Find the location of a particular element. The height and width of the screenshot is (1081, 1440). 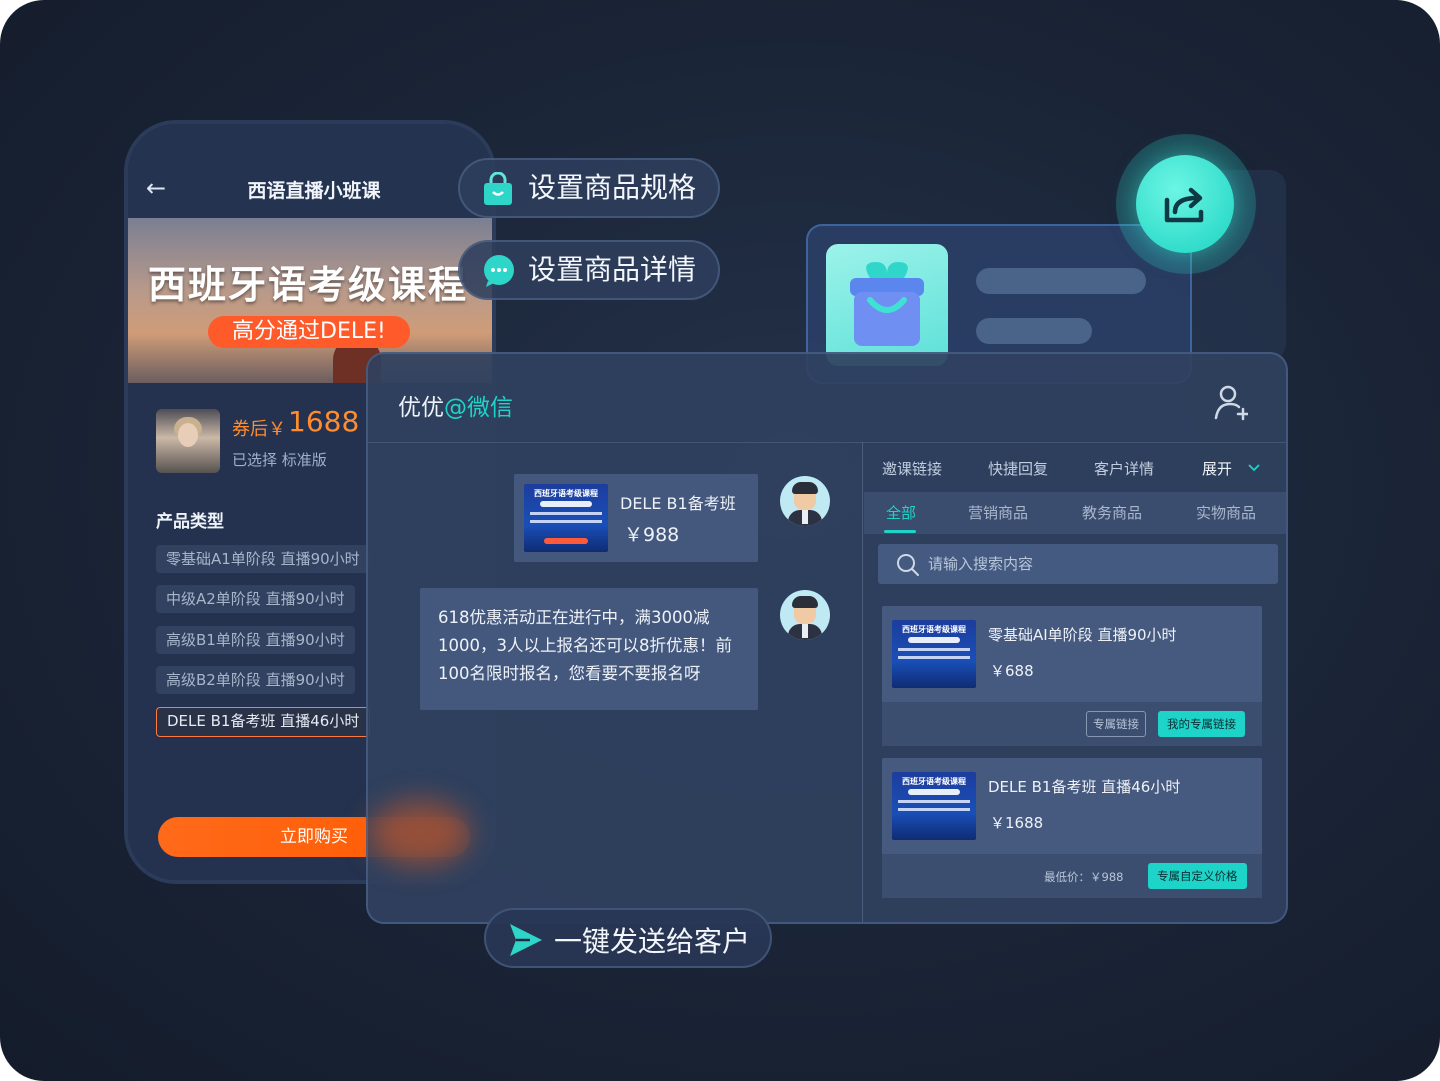

contact-name-text: 优优 is located at coordinates (421, 408).